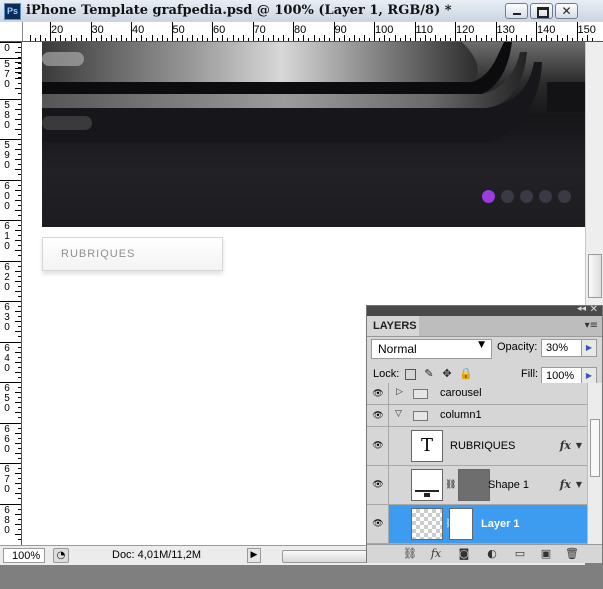  Describe the element at coordinates (572, 553) in the screenshot. I see `trash-icon: 🗑` at that location.